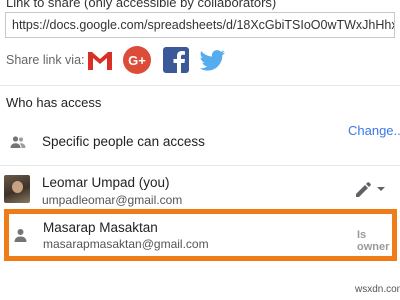 The height and width of the screenshot is (300, 400). What do you see at coordinates (100, 227) in the screenshot?
I see `owner-name: Masarap Masaktan` at bounding box center [100, 227].